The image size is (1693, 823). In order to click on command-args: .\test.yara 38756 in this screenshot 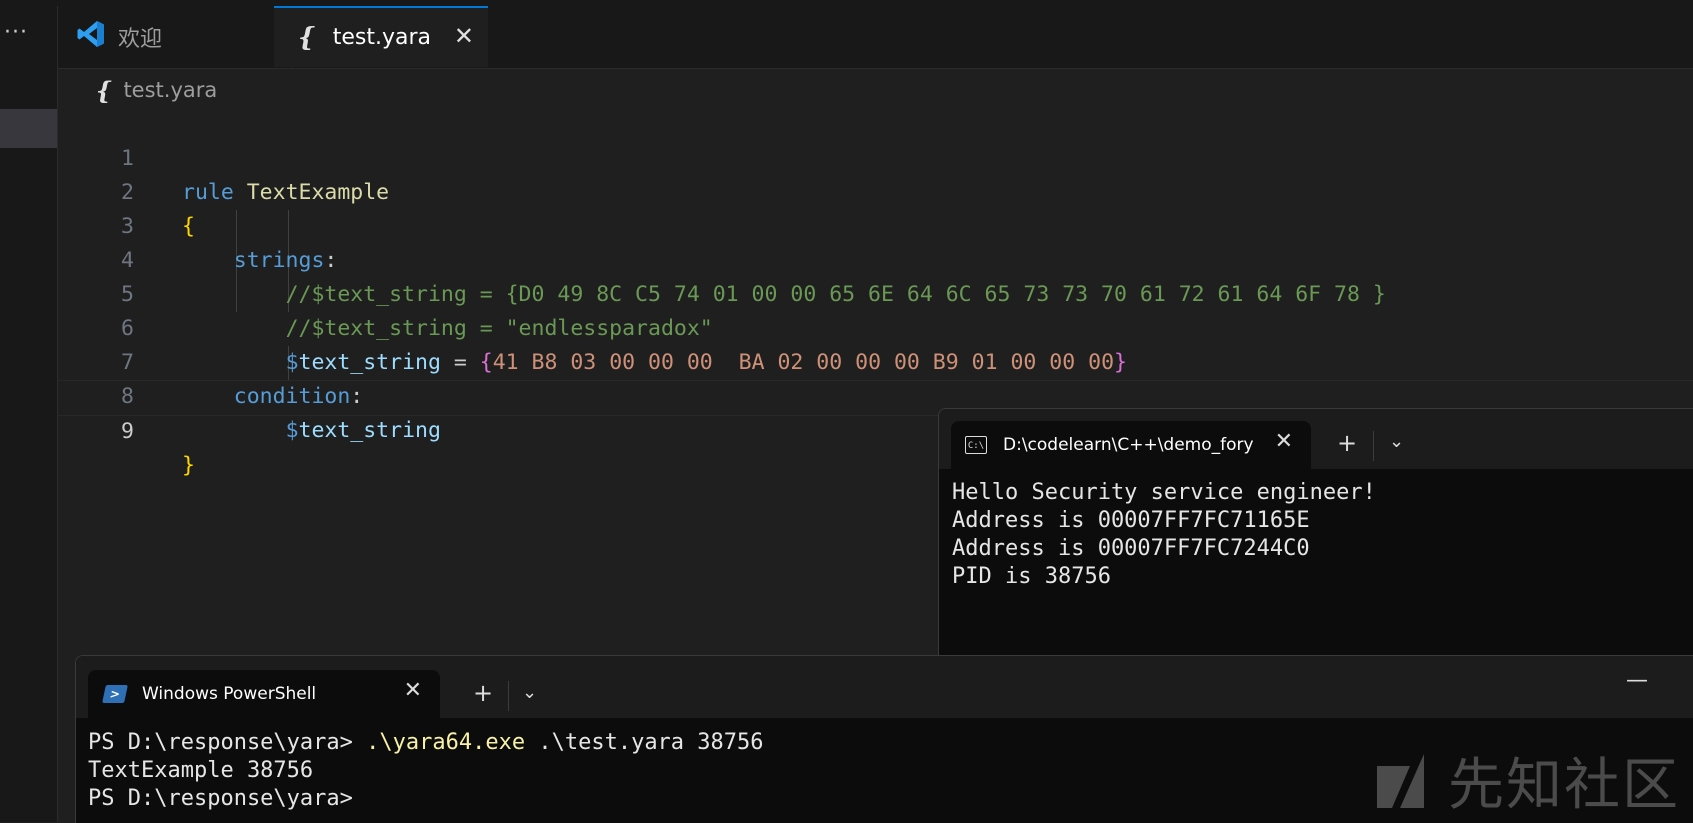, I will do `click(644, 742)`.